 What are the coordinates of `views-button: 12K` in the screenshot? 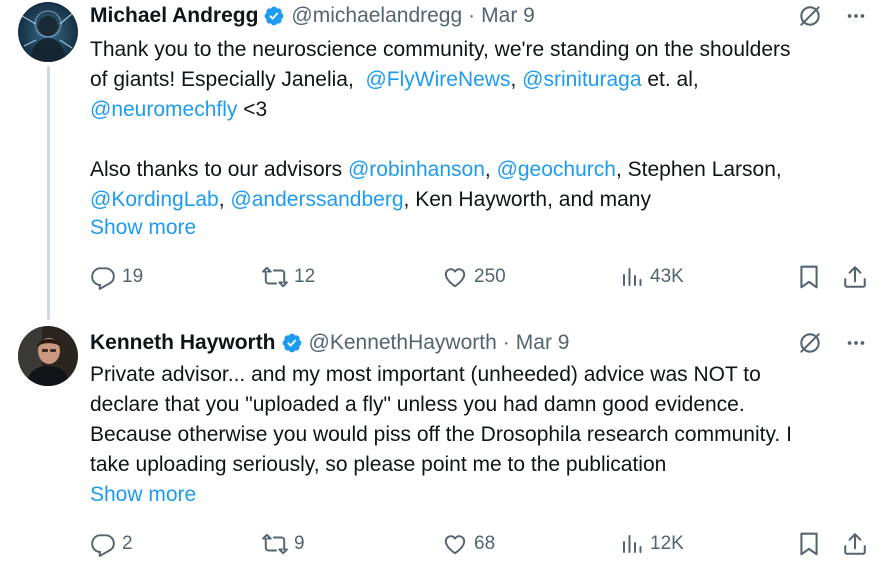 It's located at (652, 544).